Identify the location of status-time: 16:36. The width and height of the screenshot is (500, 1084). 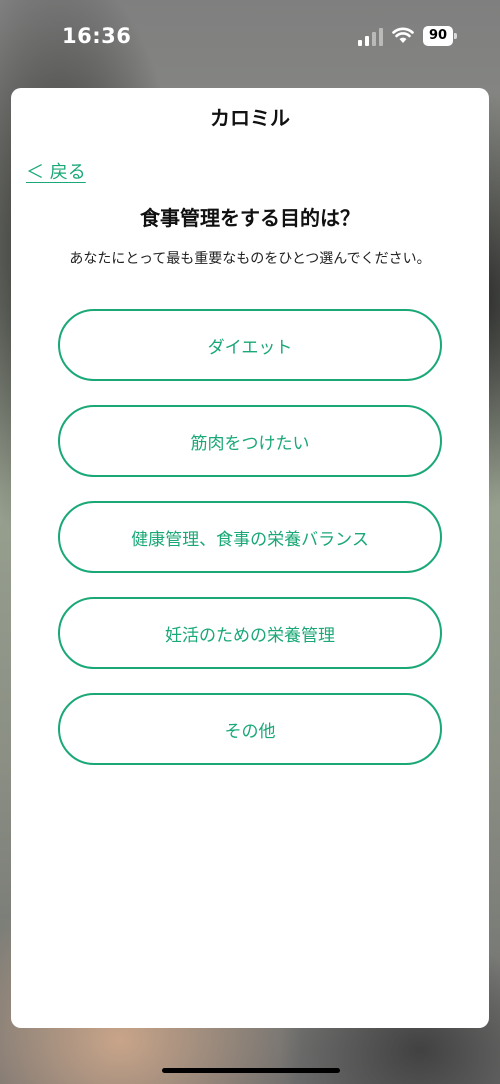
(97, 36).